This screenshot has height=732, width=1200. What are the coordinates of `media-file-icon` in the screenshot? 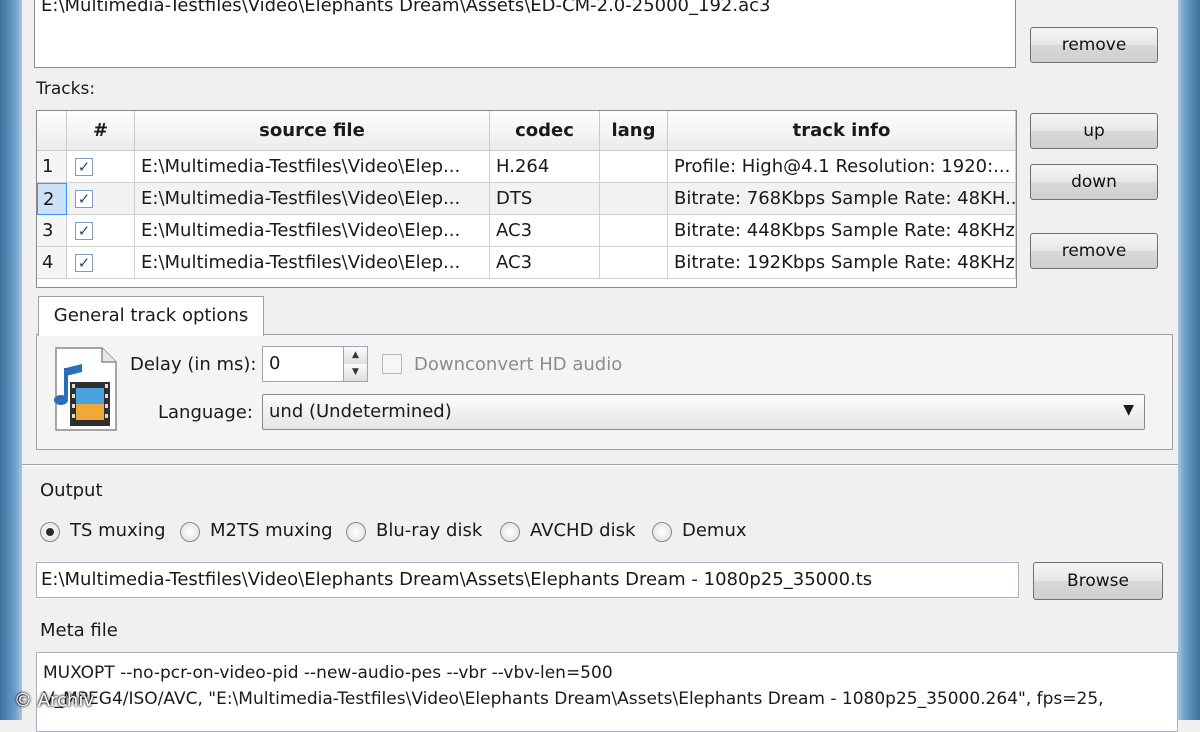 It's located at (85, 389).